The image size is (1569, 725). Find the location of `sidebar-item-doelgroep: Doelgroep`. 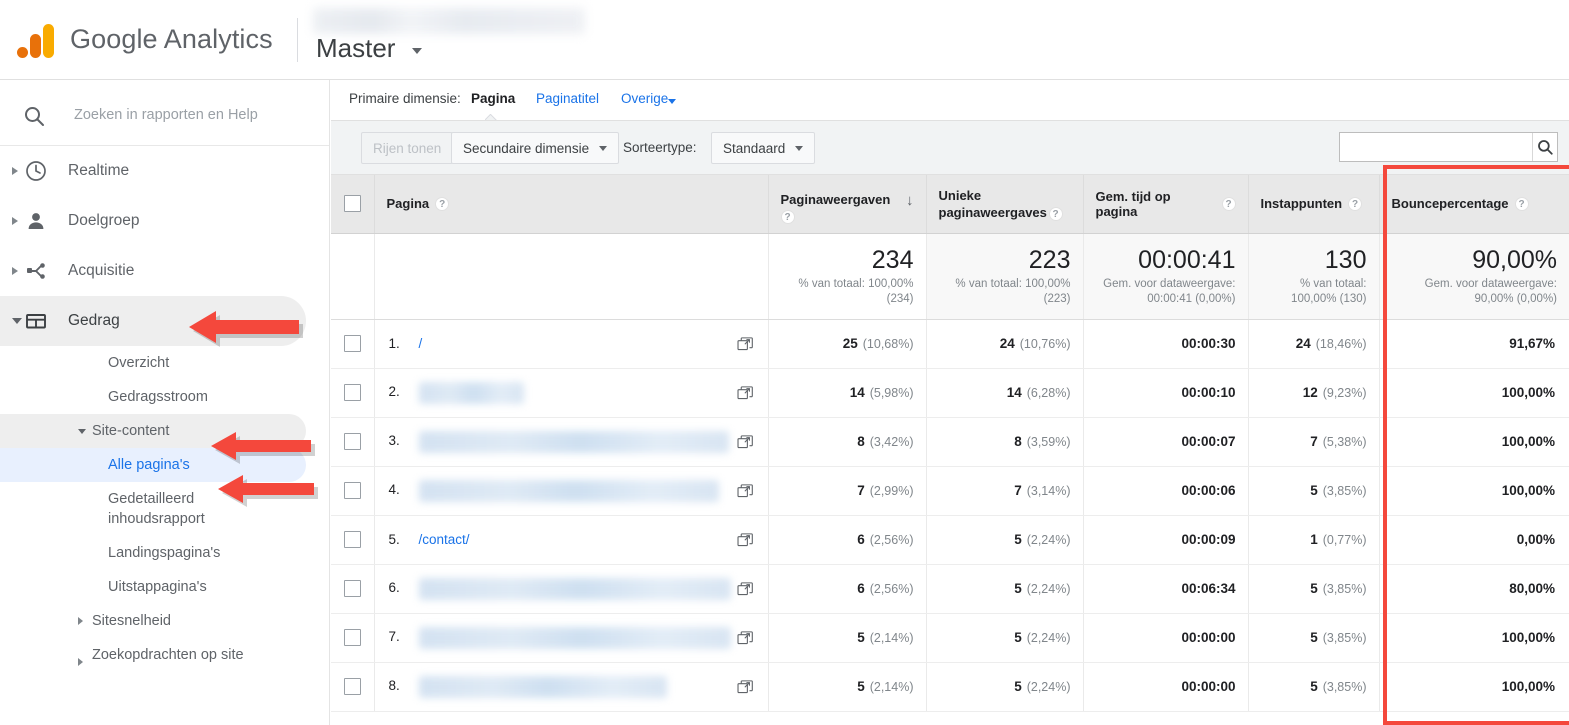

sidebar-item-doelgroep: Doelgroep is located at coordinates (164, 221).